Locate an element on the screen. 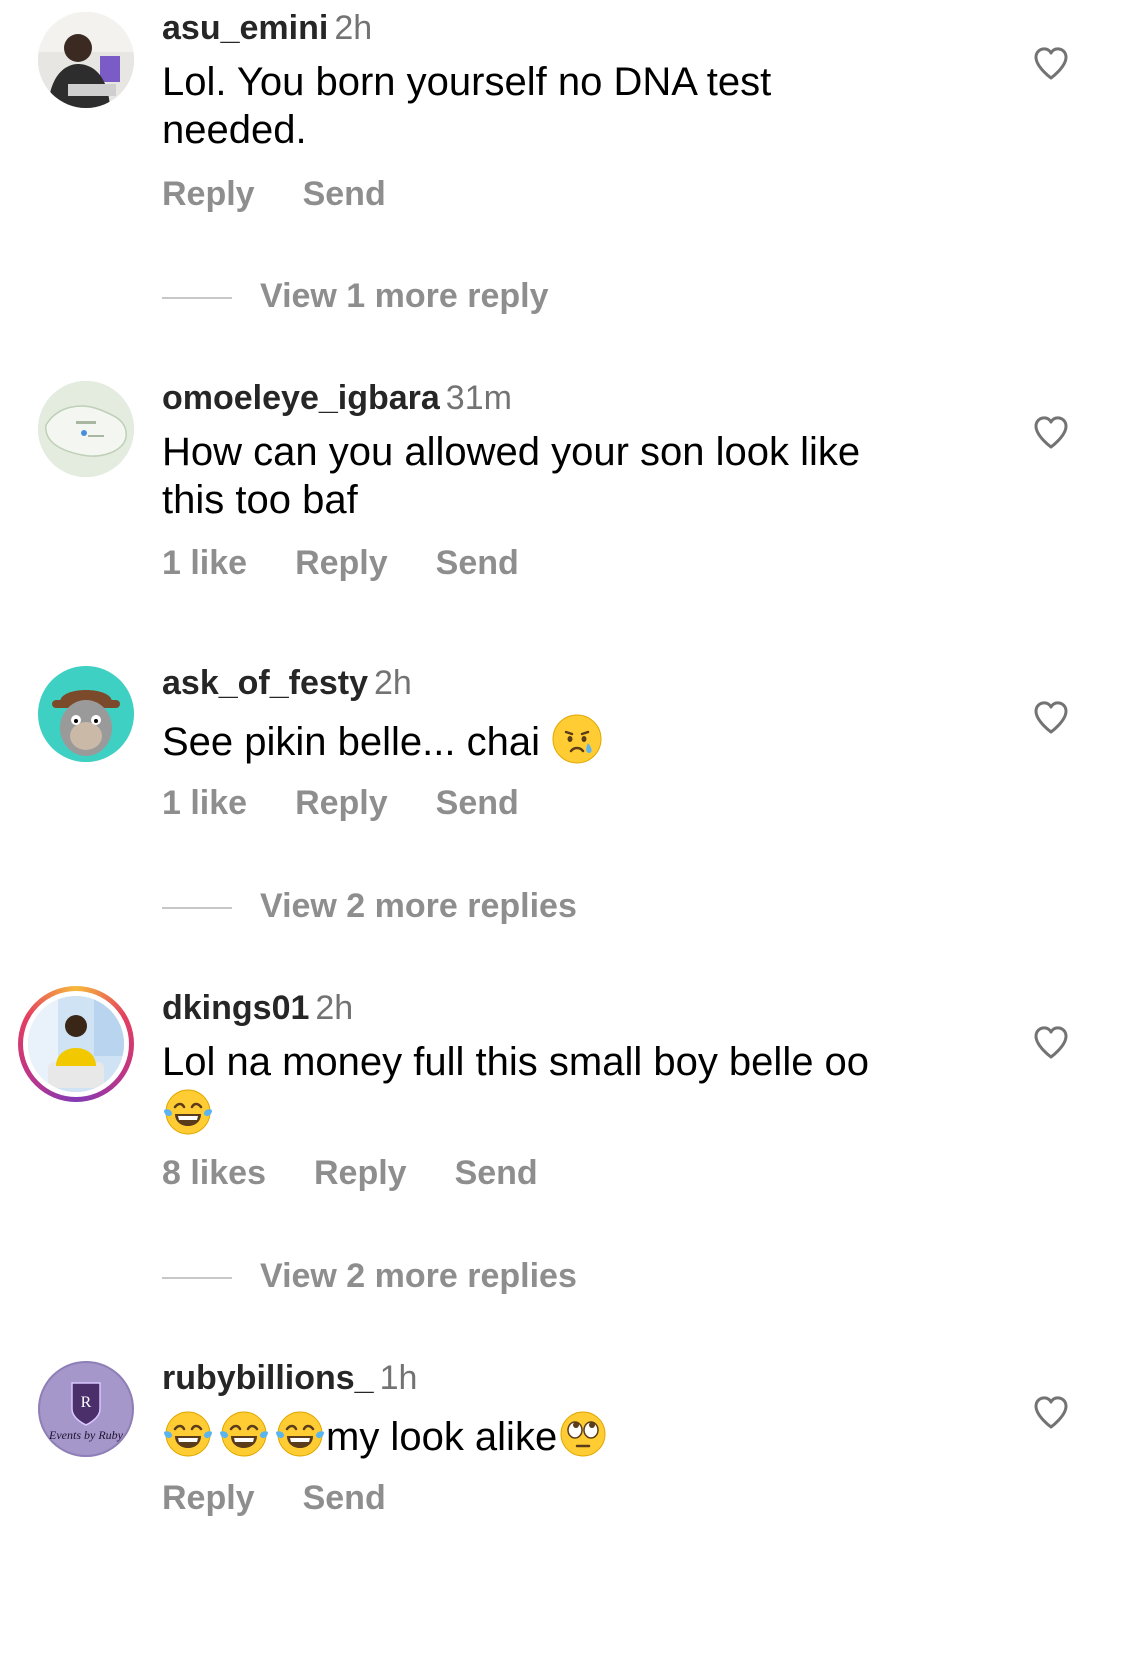 This screenshot has width=1125, height=1667. story-ring is located at coordinates (76, 1044).